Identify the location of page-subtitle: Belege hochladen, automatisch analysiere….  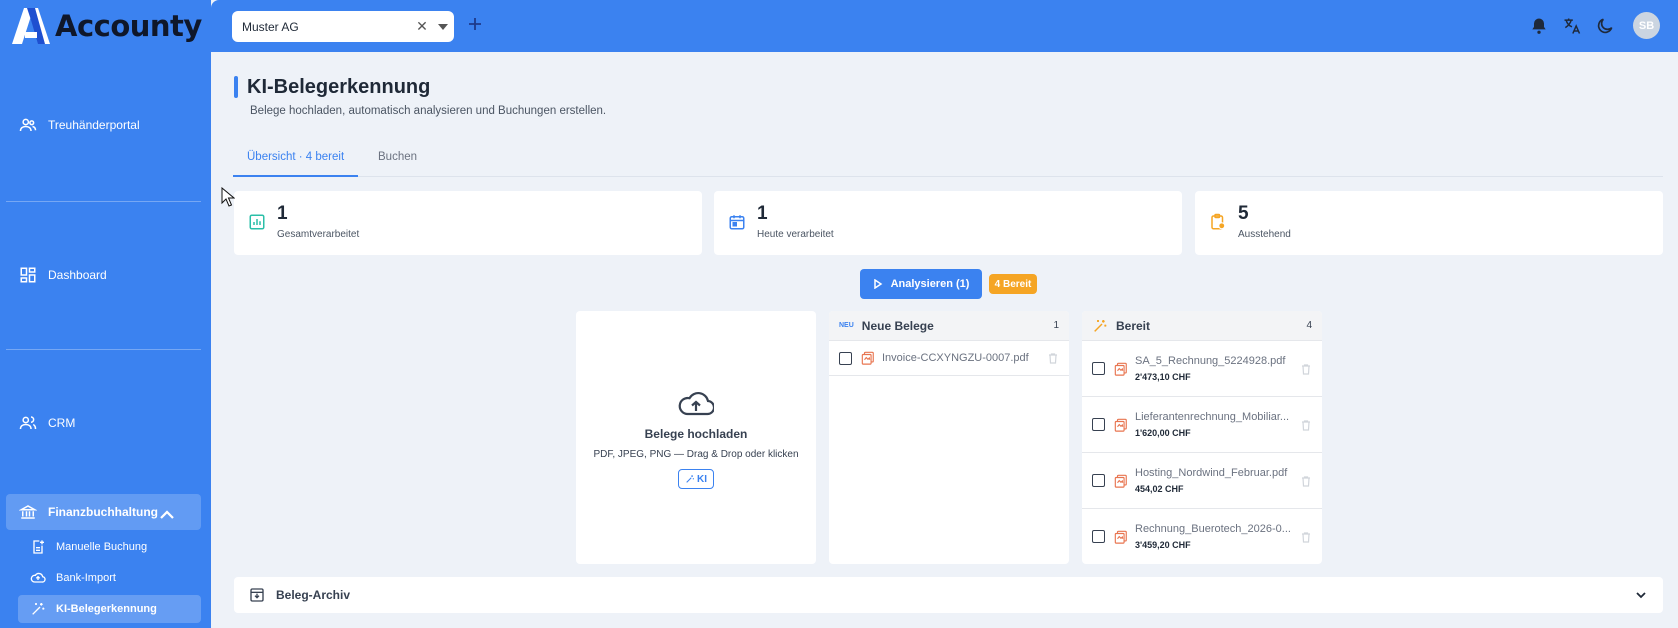
(428, 111).